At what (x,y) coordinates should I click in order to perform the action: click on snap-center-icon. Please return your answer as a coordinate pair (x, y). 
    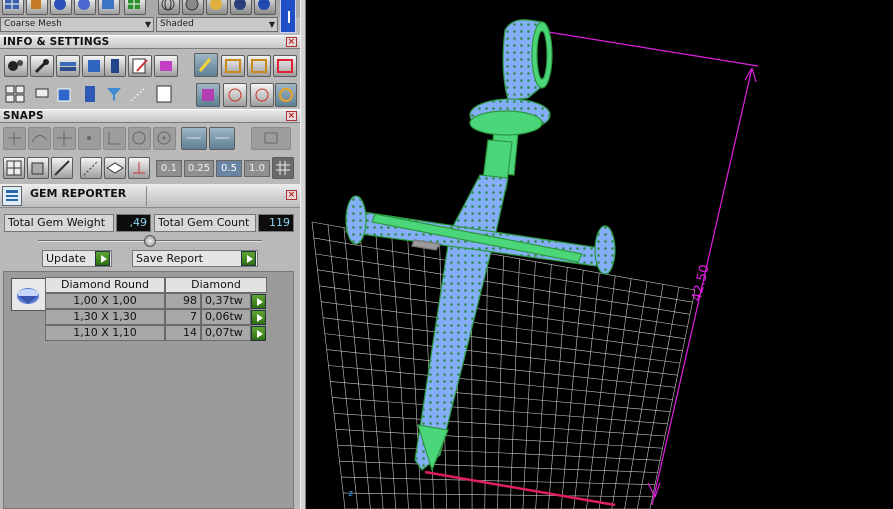
    Looking at the image, I should click on (164, 138).